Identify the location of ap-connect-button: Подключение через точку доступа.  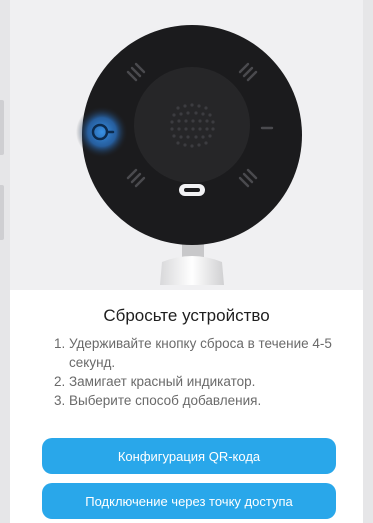
(189, 501).